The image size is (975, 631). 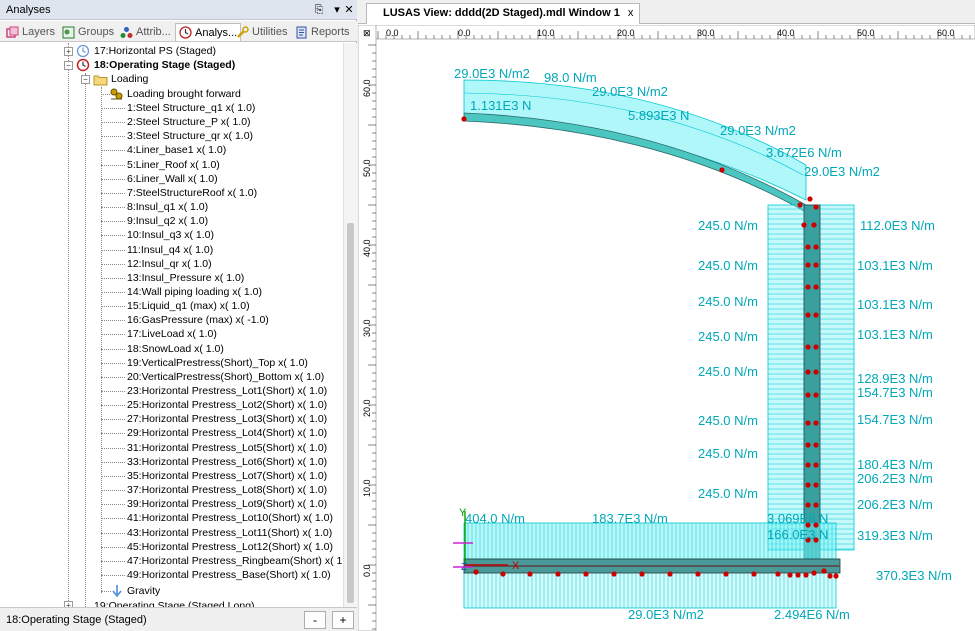 What do you see at coordinates (184, 94) in the screenshot?
I see `tree-item-loading-brought-forward: Loading brought forward` at bounding box center [184, 94].